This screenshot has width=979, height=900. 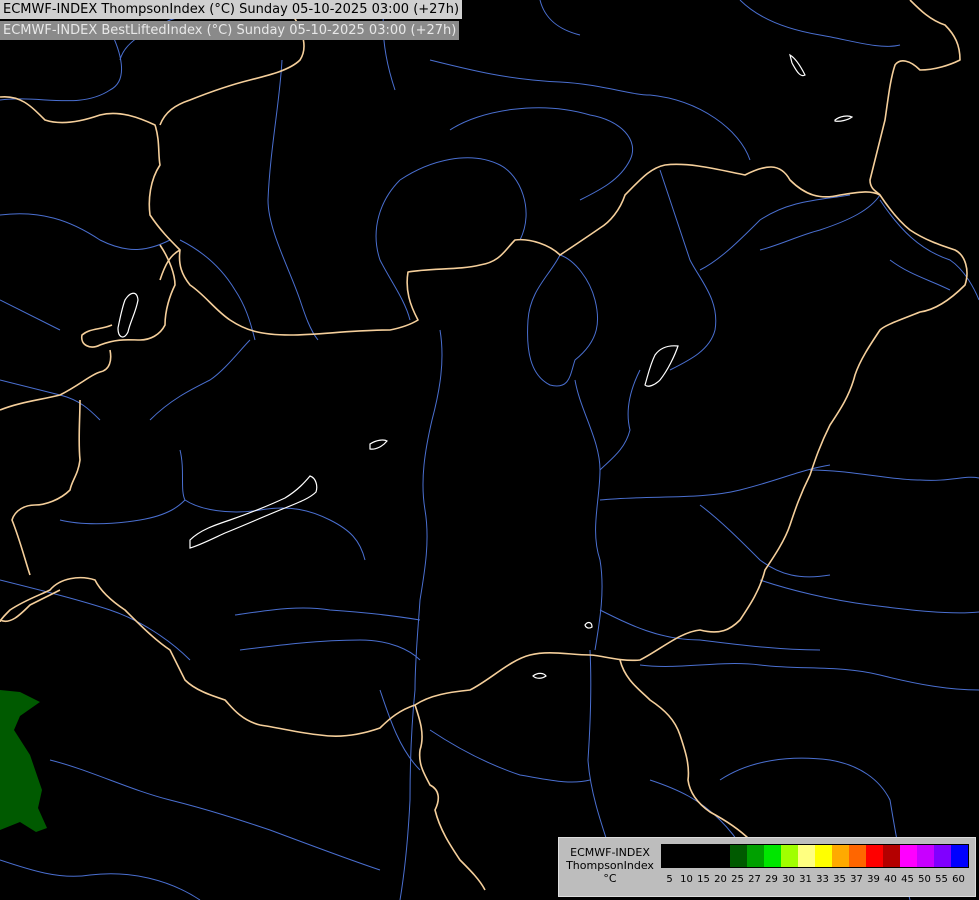 I want to click on legend-label: ECMWF-INDEX ThompsonIndex °C, so click(x=610, y=865).